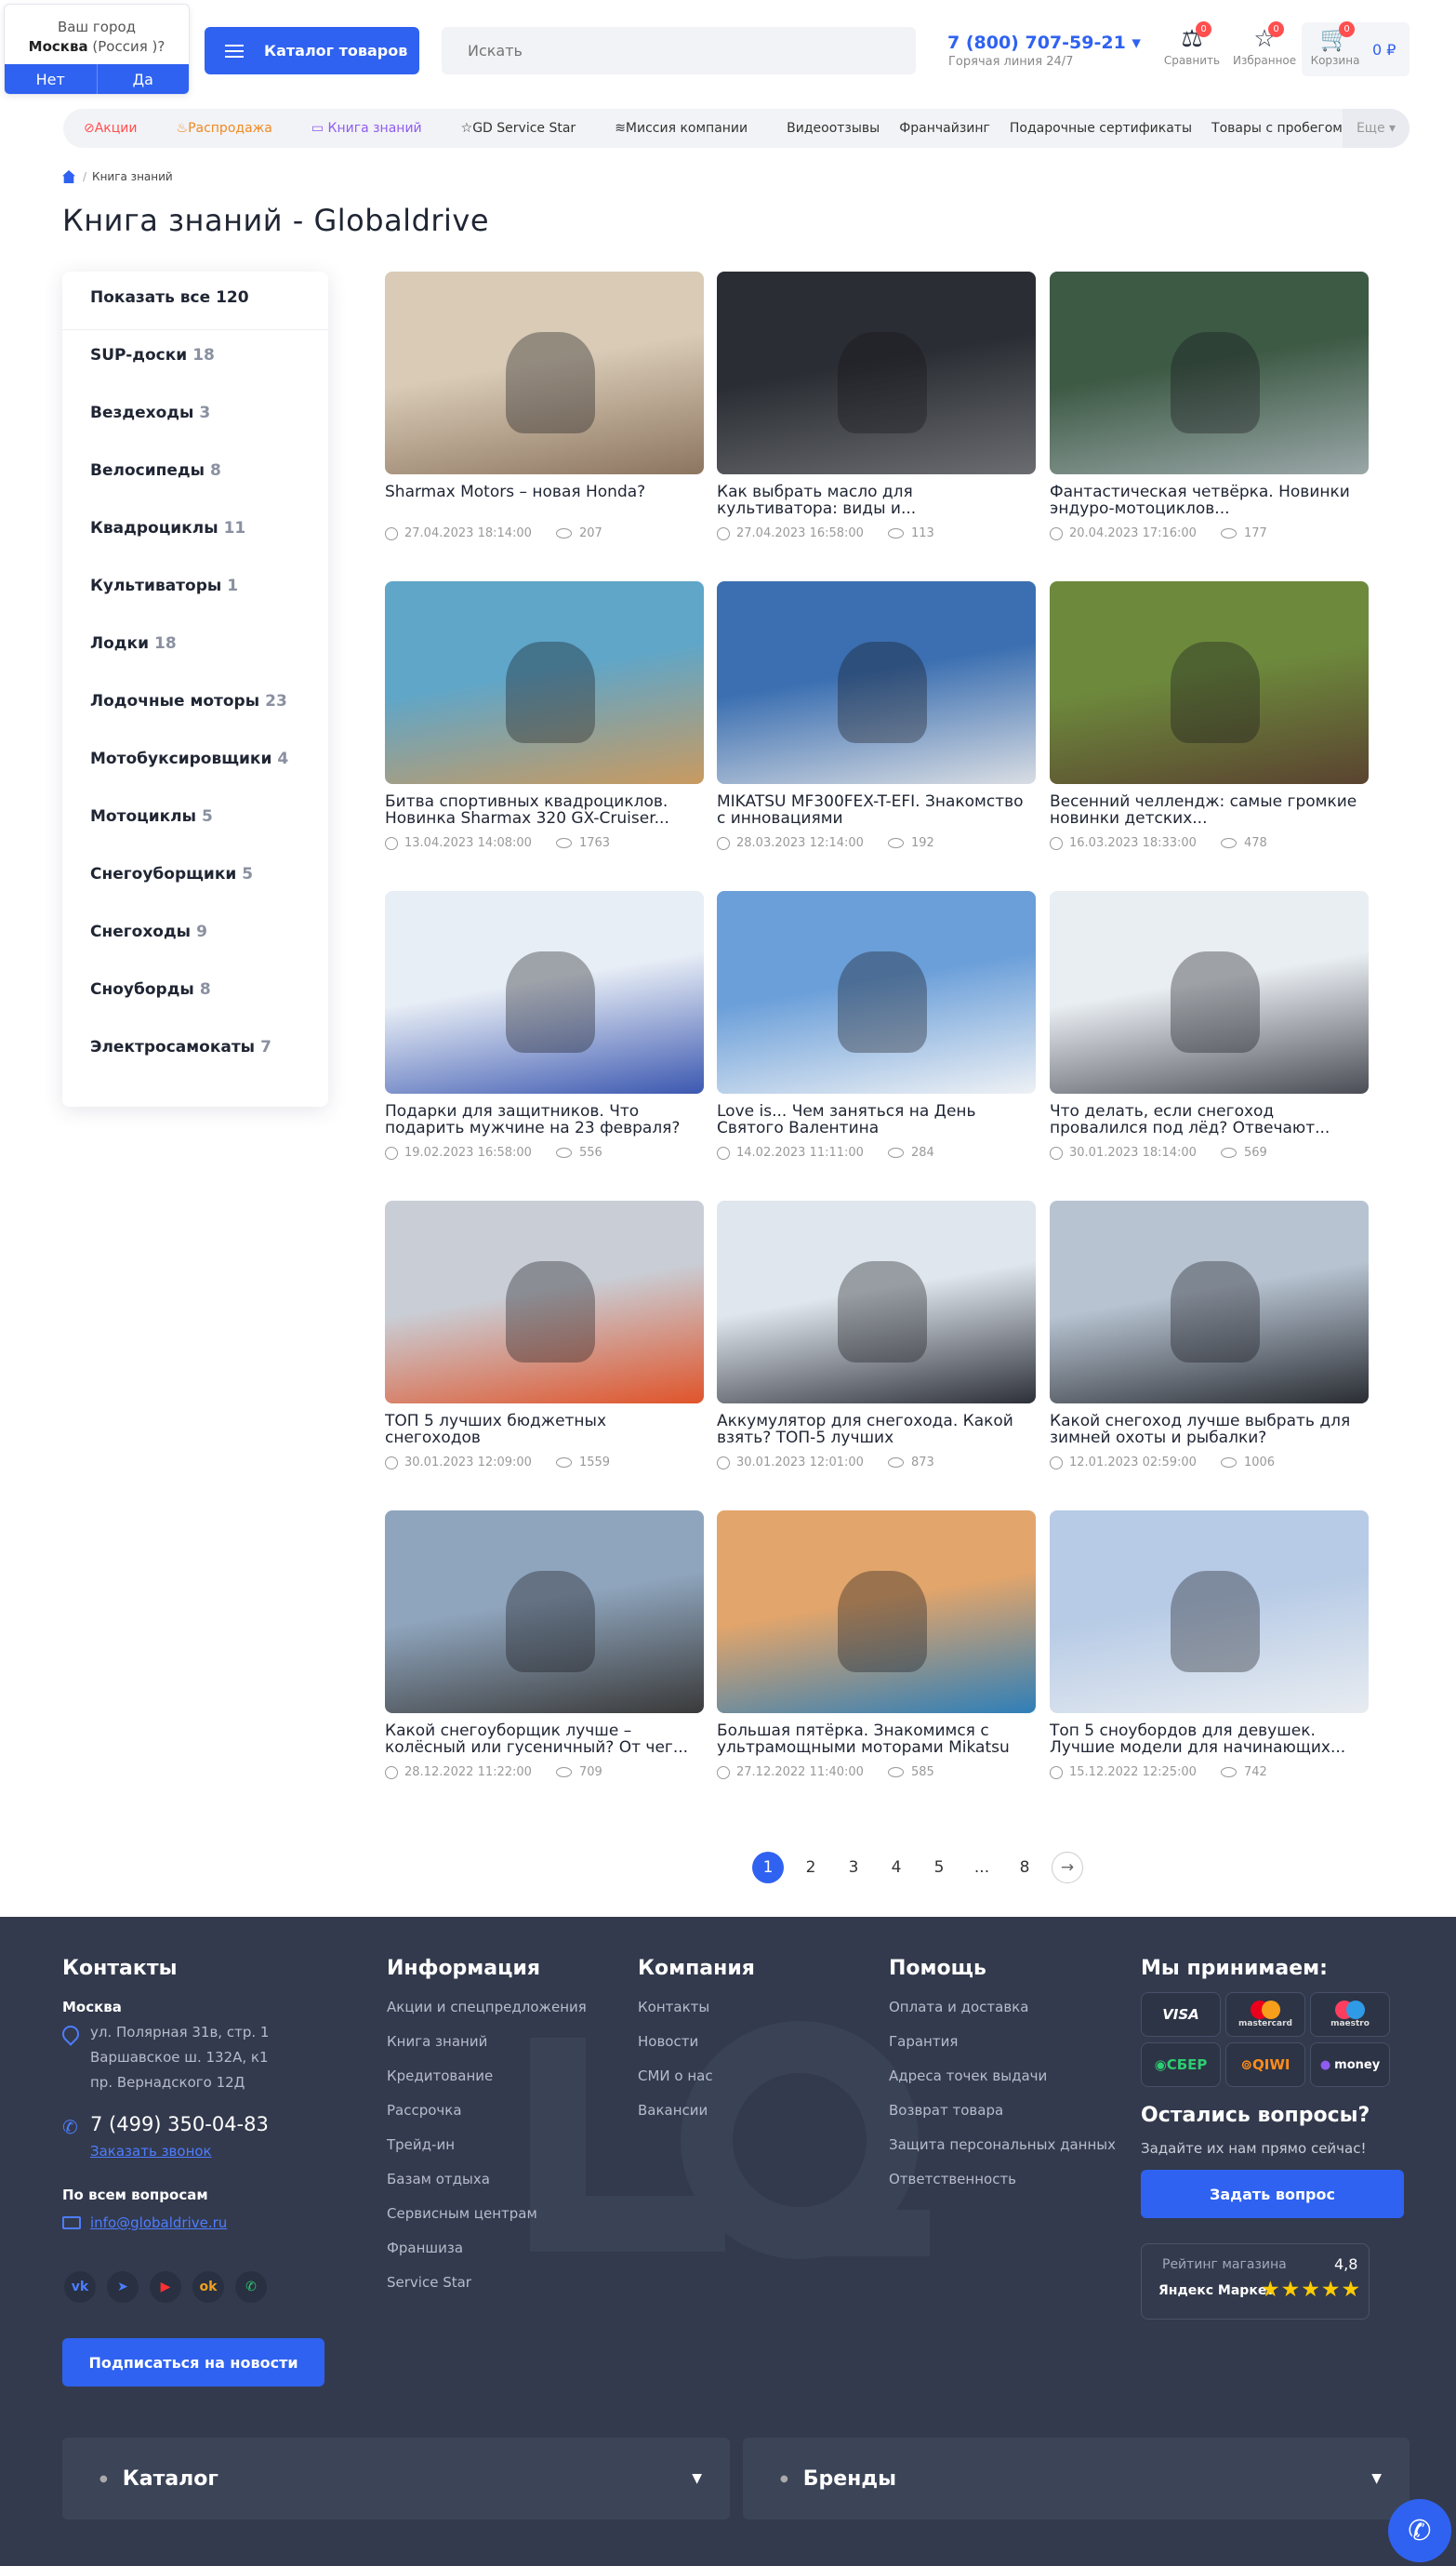 The height and width of the screenshot is (2566, 1456). I want to click on show-all-link: Показать все 120, so click(169, 297).